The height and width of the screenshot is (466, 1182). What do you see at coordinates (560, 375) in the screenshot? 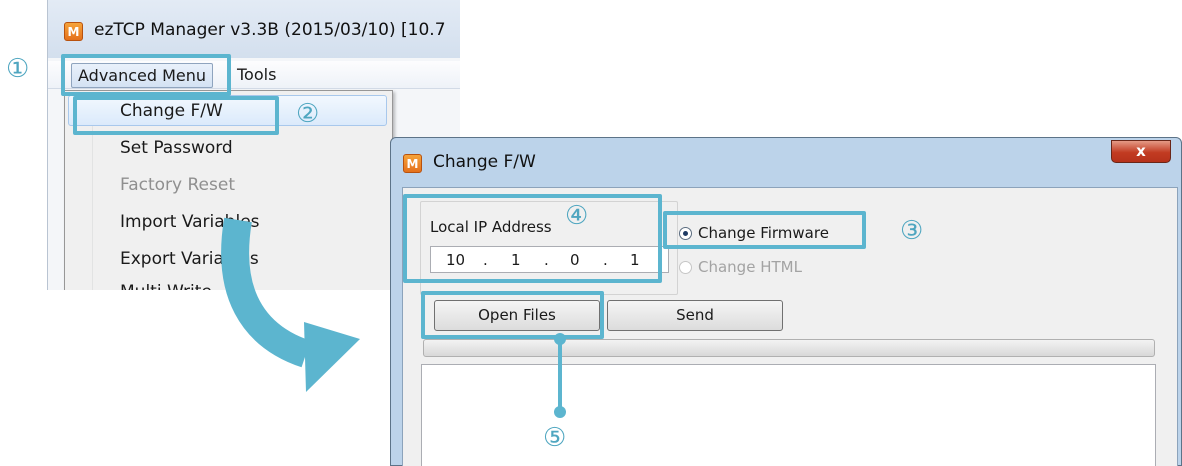
I see `callout-connector` at bounding box center [560, 375].